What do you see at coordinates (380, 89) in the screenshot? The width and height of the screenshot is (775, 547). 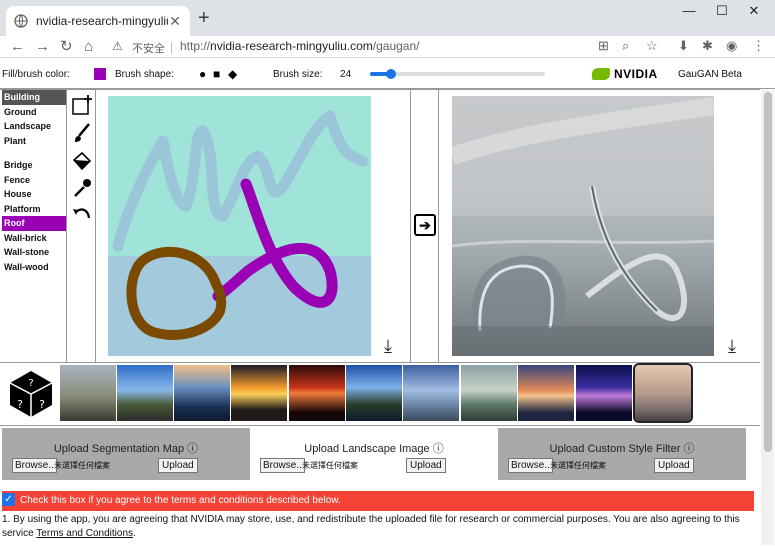 I see `divider` at bounding box center [380, 89].